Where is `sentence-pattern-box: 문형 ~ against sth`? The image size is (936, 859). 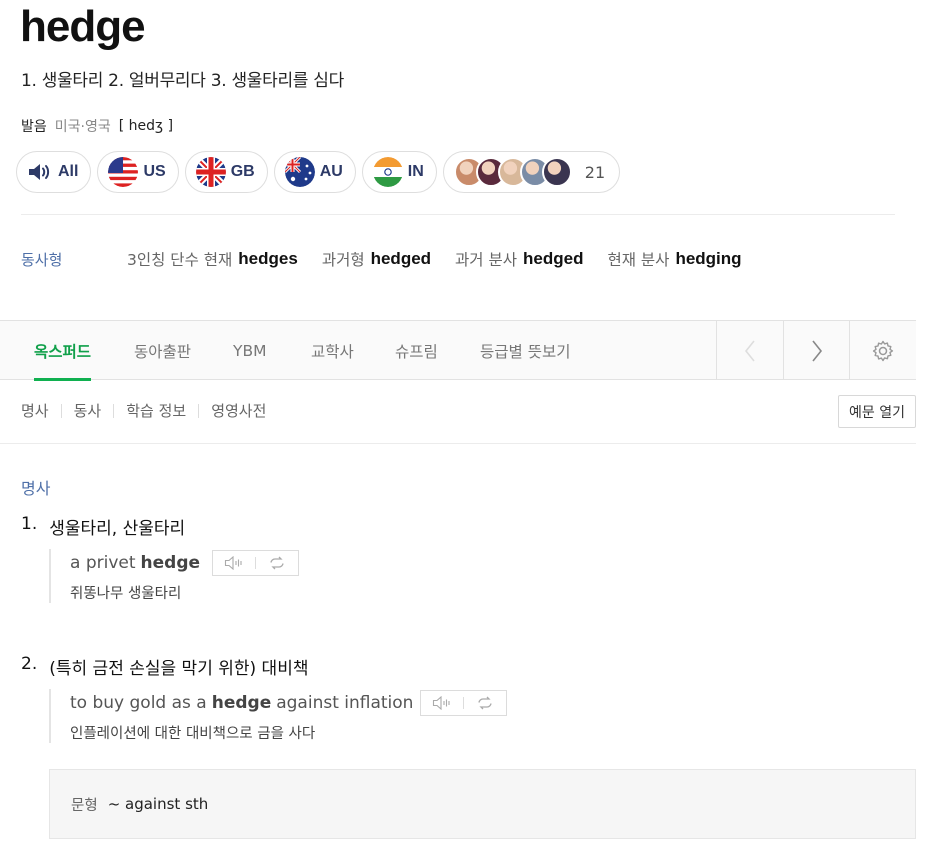 sentence-pattern-box: 문형 ~ against sth is located at coordinates (482, 804).